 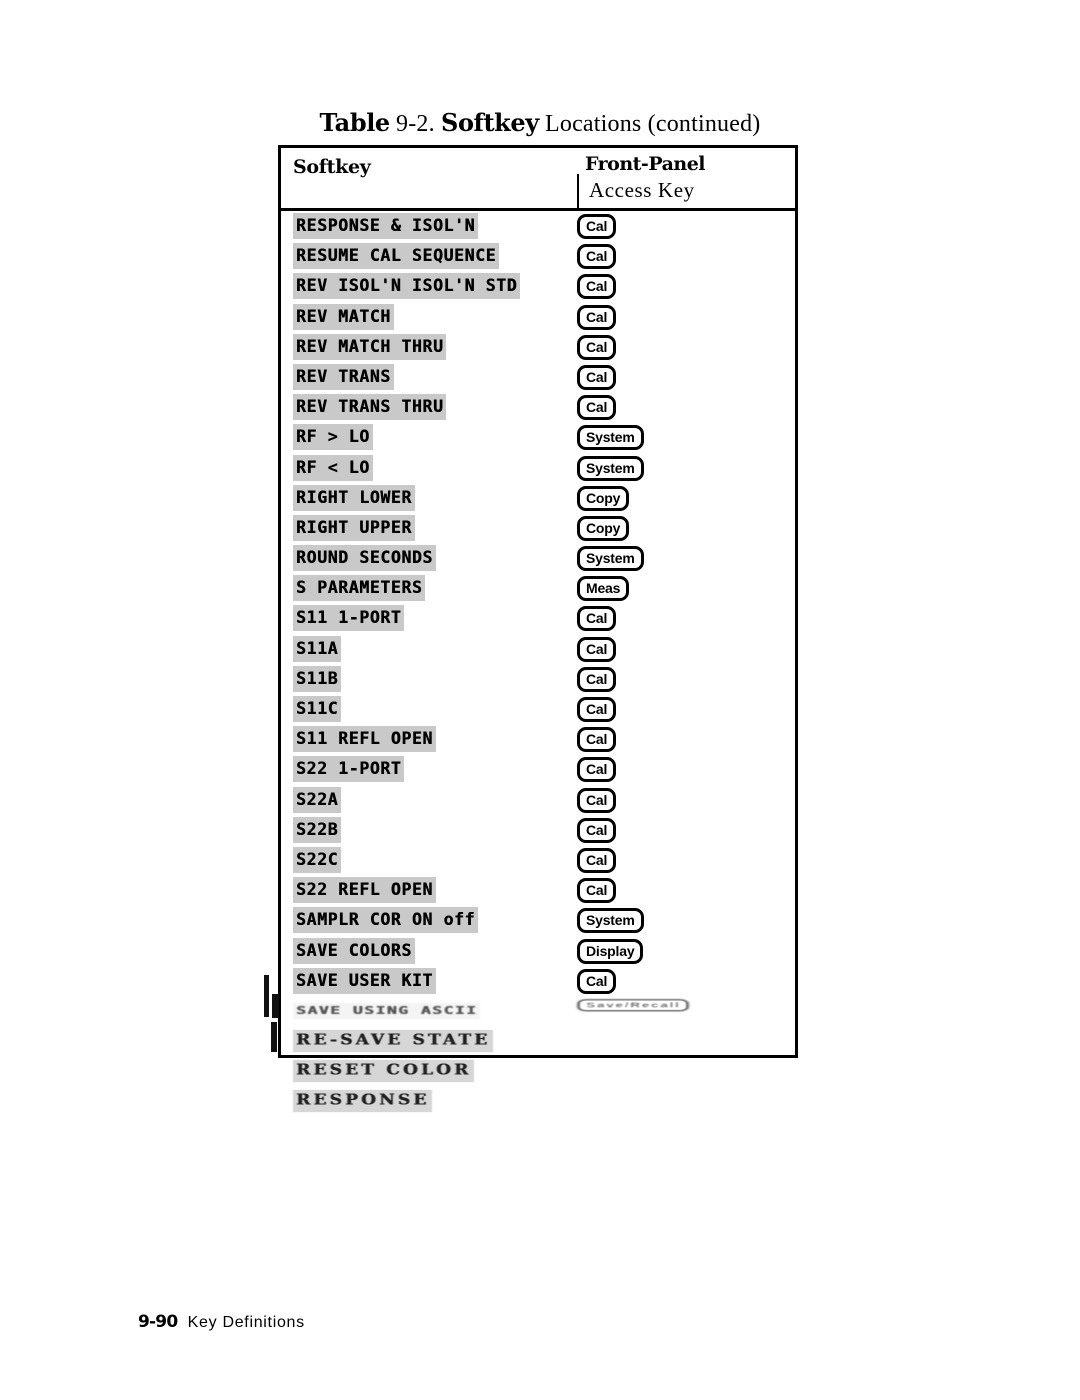 I want to click on caption-rest: Locations (continued), so click(x=653, y=124).